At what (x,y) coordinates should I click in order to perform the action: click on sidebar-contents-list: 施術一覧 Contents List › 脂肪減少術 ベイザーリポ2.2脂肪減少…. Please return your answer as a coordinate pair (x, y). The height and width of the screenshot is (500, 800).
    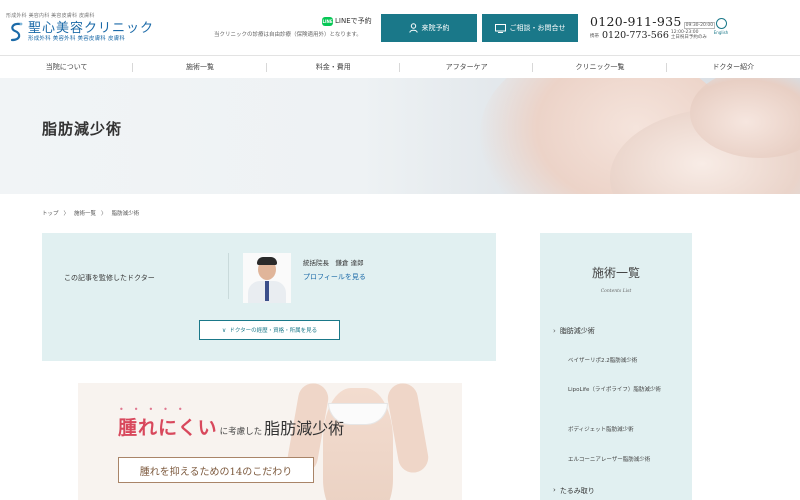
    Looking at the image, I should click on (616, 366).